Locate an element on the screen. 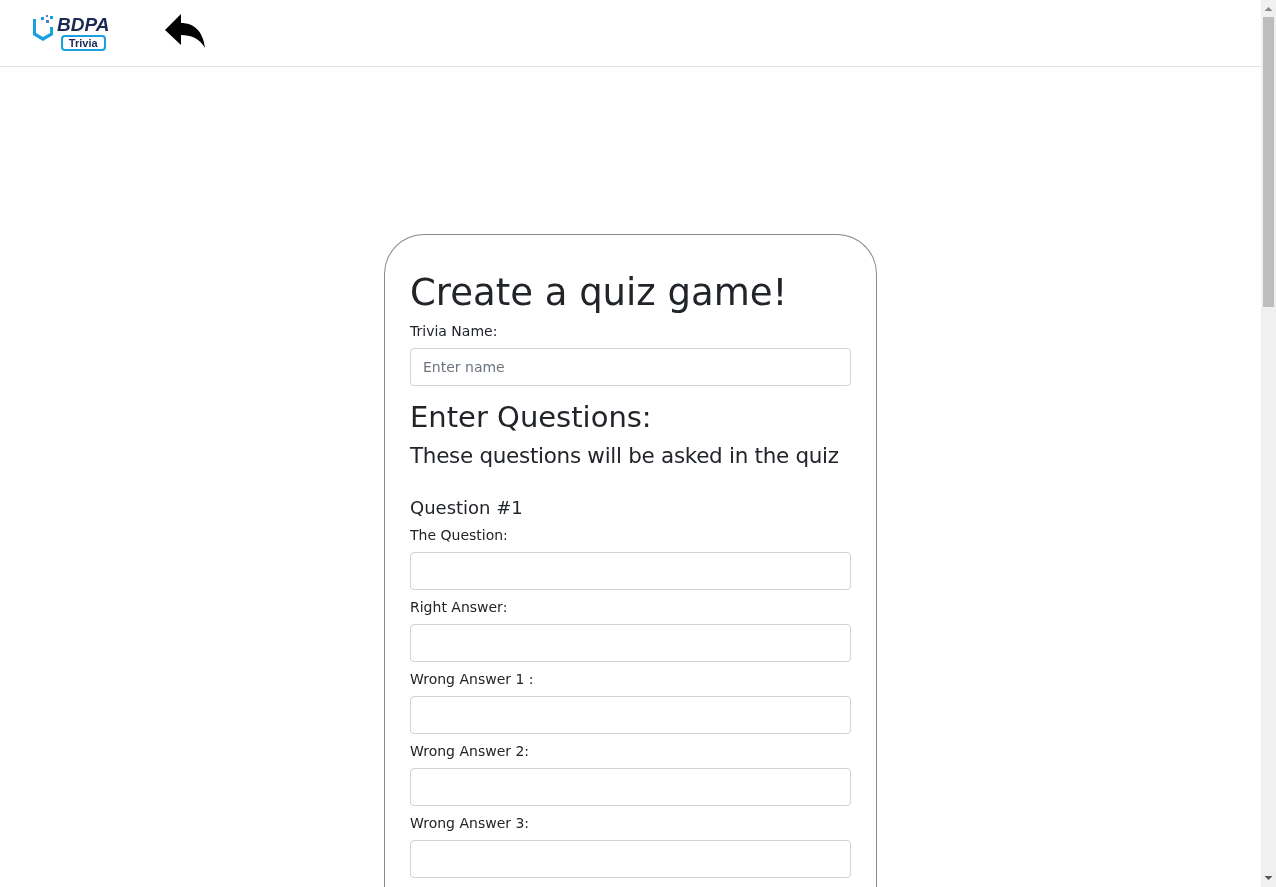 The image size is (1276, 887). form-title: Create a quiz game! is located at coordinates (599, 293).